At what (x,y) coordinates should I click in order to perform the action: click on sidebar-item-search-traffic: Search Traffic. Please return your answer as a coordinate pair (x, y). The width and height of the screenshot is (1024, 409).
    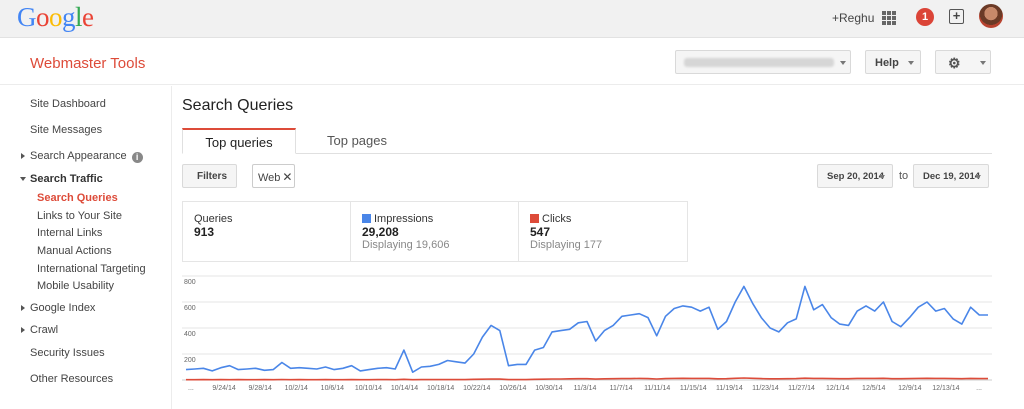
    Looking at the image, I should click on (61, 179).